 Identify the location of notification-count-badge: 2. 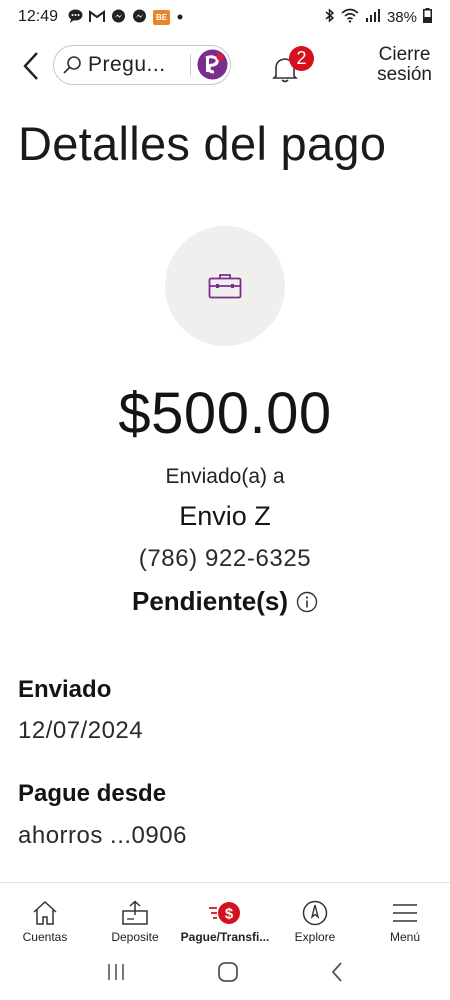
(301, 58).